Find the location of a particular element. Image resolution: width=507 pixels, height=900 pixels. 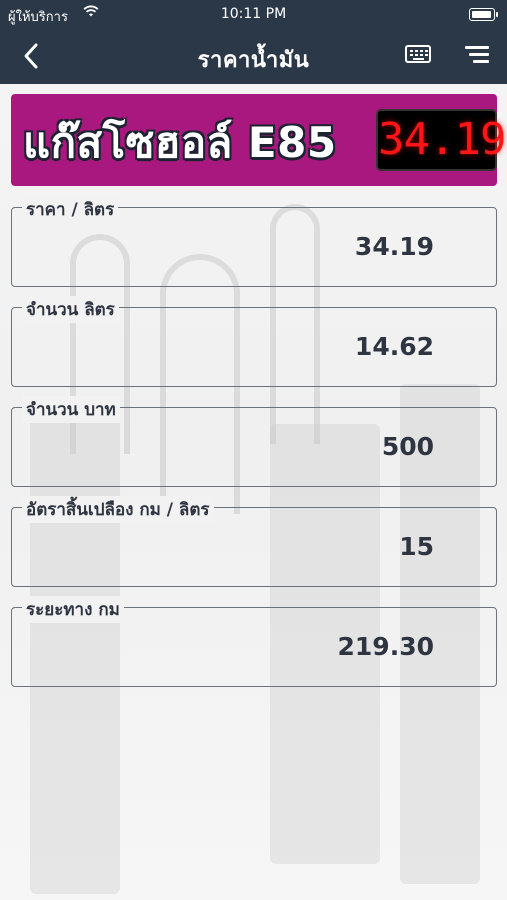

fuel-name: แก๊สโซฮอล์ E85 is located at coordinates (180, 142).